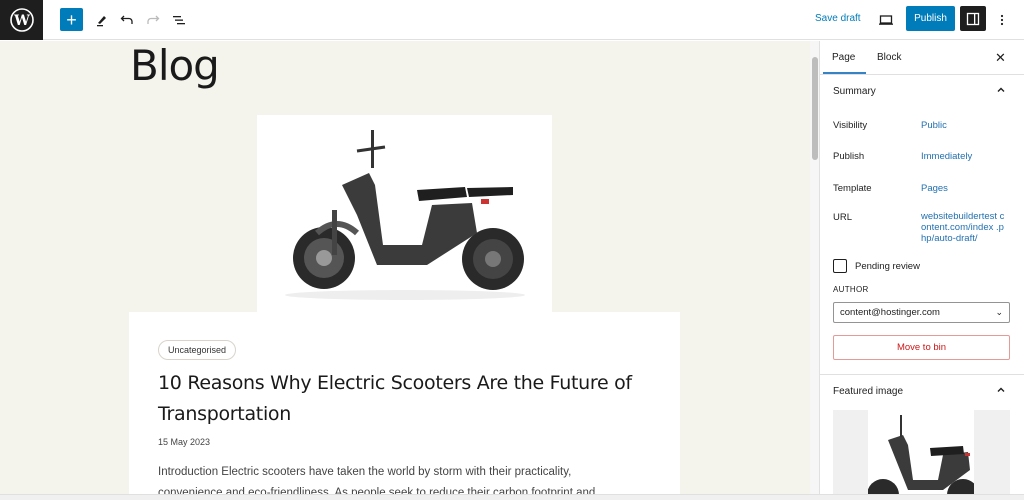 Image resolution: width=1024 pixels, height=500 pixels. Describe the element at coordinates (889, 57) in the screenshot. I see `tab-block: Block` at that location.